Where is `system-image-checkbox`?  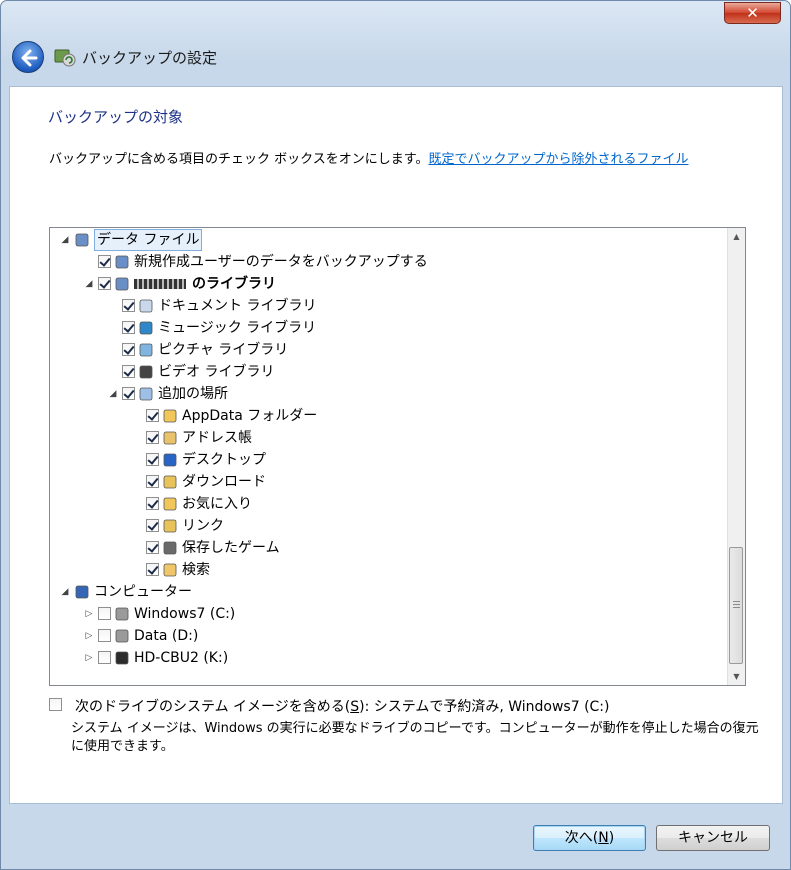 system-image-checkbox is located at coordinates (55, 704).